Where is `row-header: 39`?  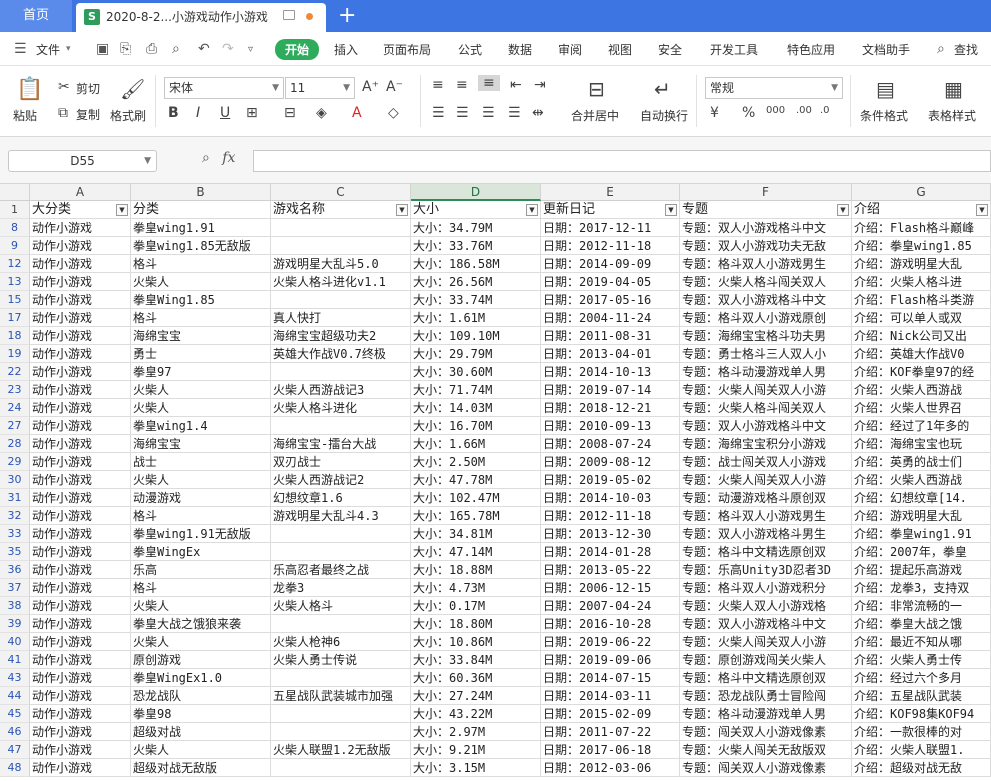
row-header: 39 is located at coordinates (15, 624).